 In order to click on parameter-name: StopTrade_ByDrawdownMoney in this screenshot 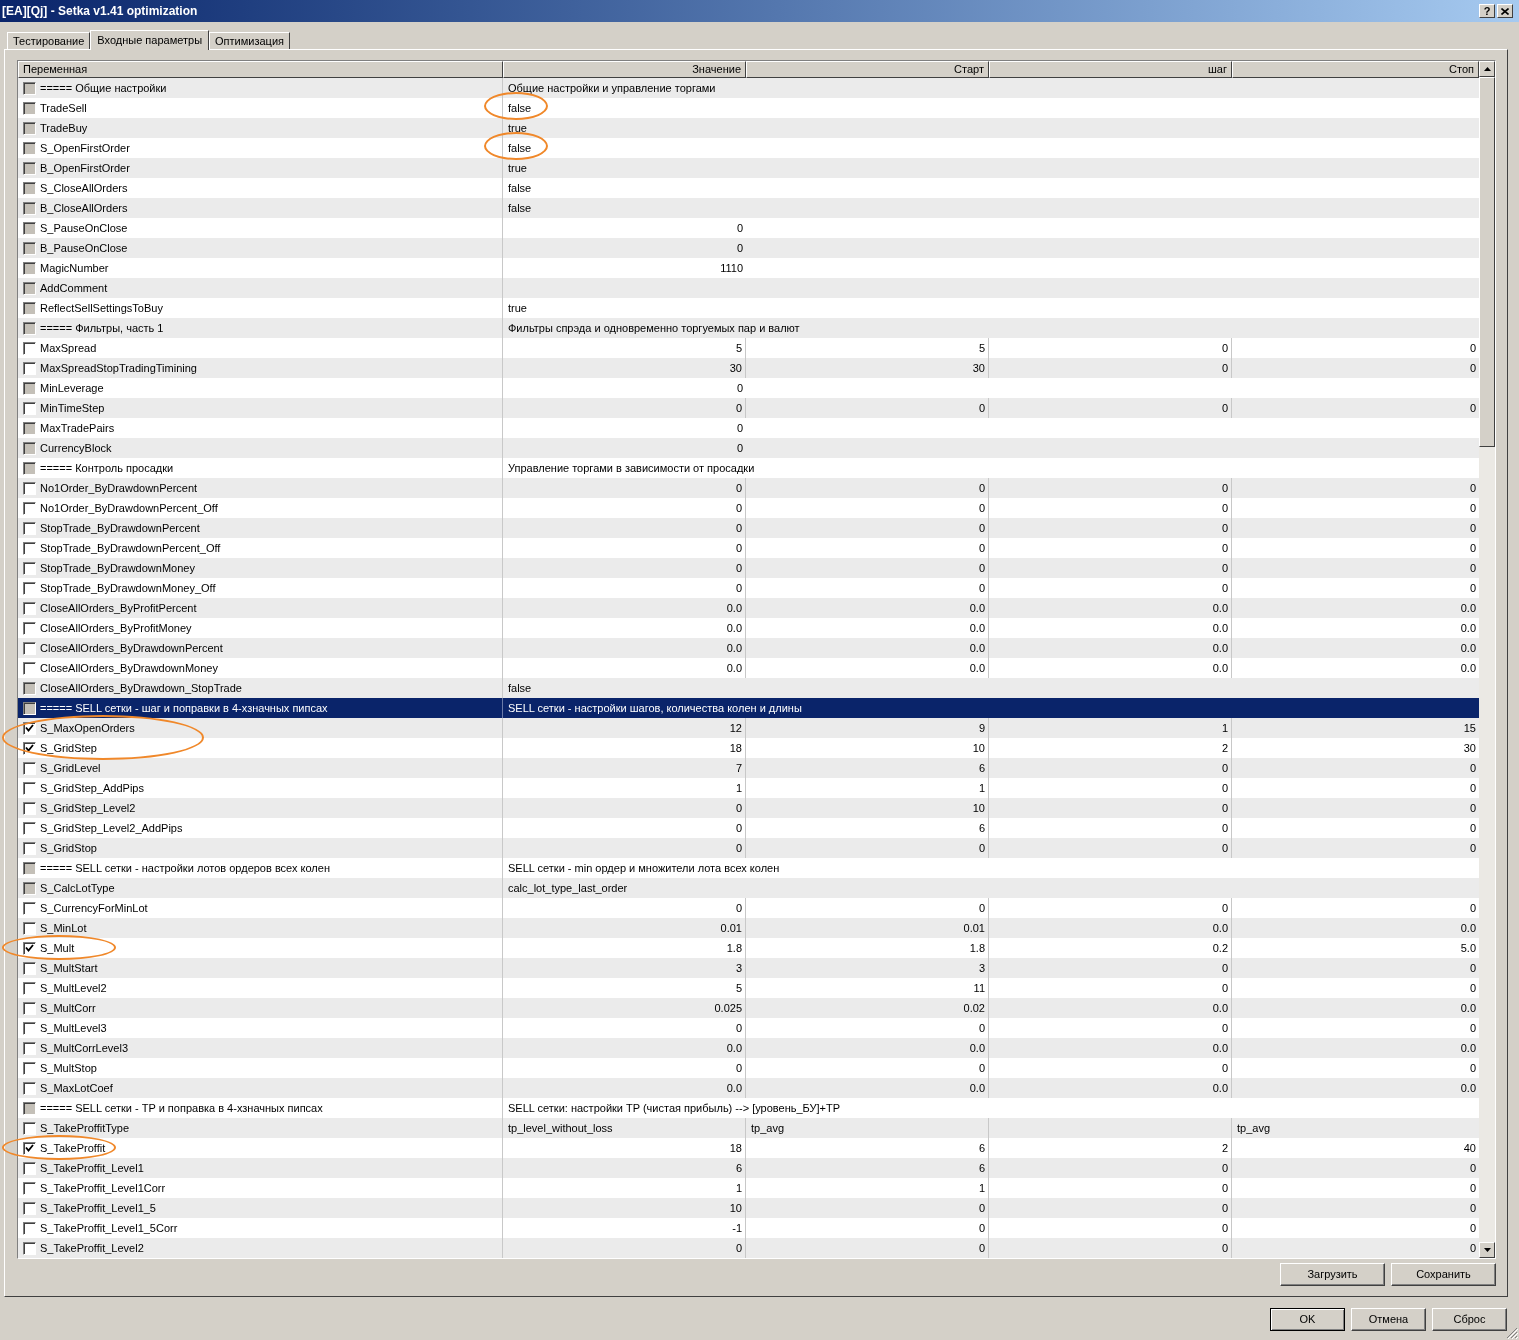, I will do `click(117, 568)`.